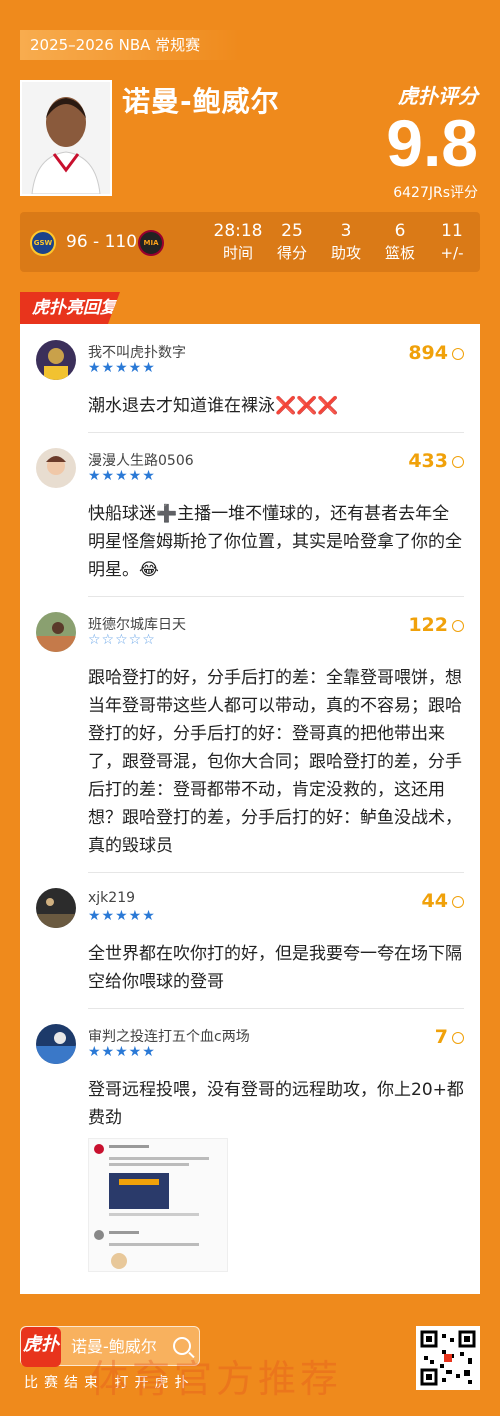  What do you see at coordinates (111, 898) in the screenshot?
I see `username: xjk219` at bounding box center [111, 898].